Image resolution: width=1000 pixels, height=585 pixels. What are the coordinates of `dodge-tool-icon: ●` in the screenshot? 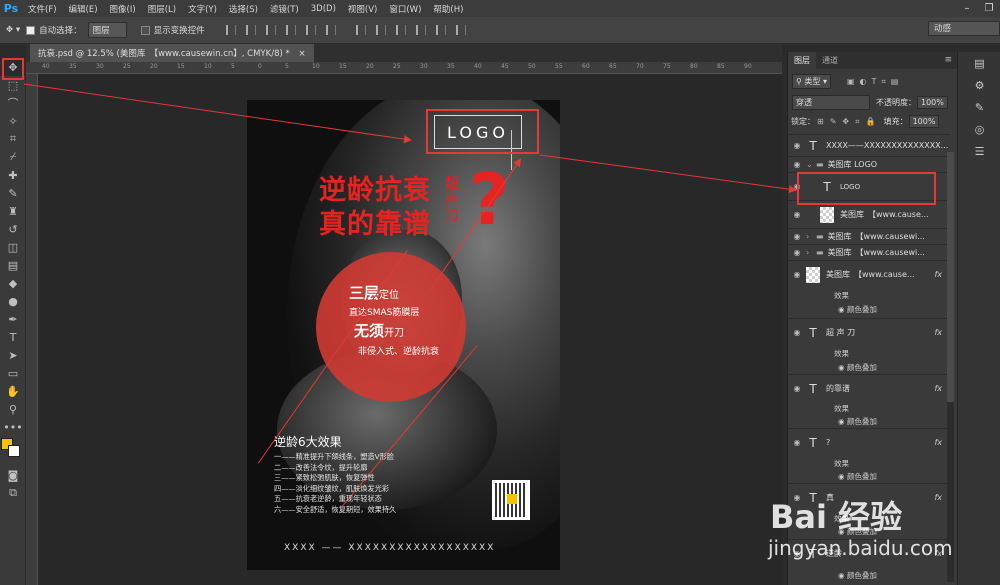 It's located at (13, 301).